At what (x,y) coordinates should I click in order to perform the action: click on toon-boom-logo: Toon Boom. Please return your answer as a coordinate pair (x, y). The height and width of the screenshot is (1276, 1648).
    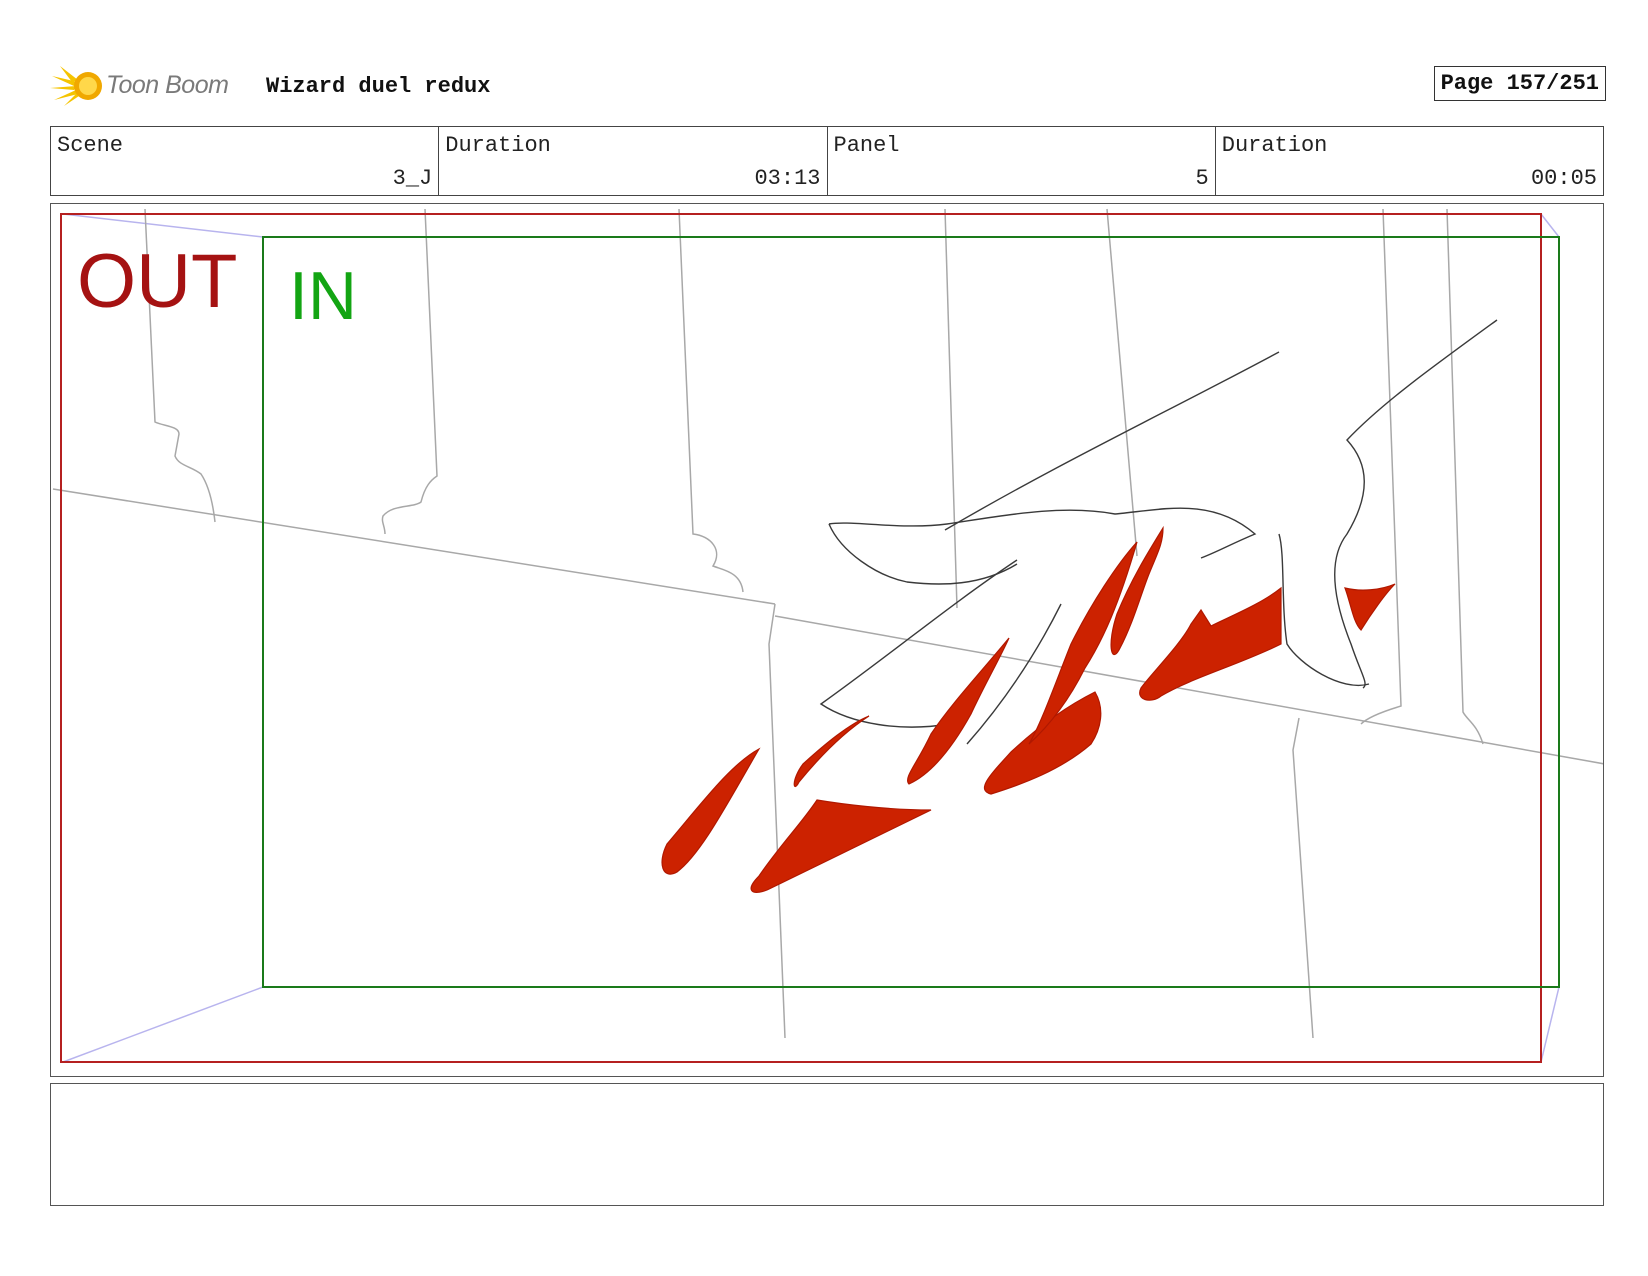
    Looking at the image, I should click on (150, 85).